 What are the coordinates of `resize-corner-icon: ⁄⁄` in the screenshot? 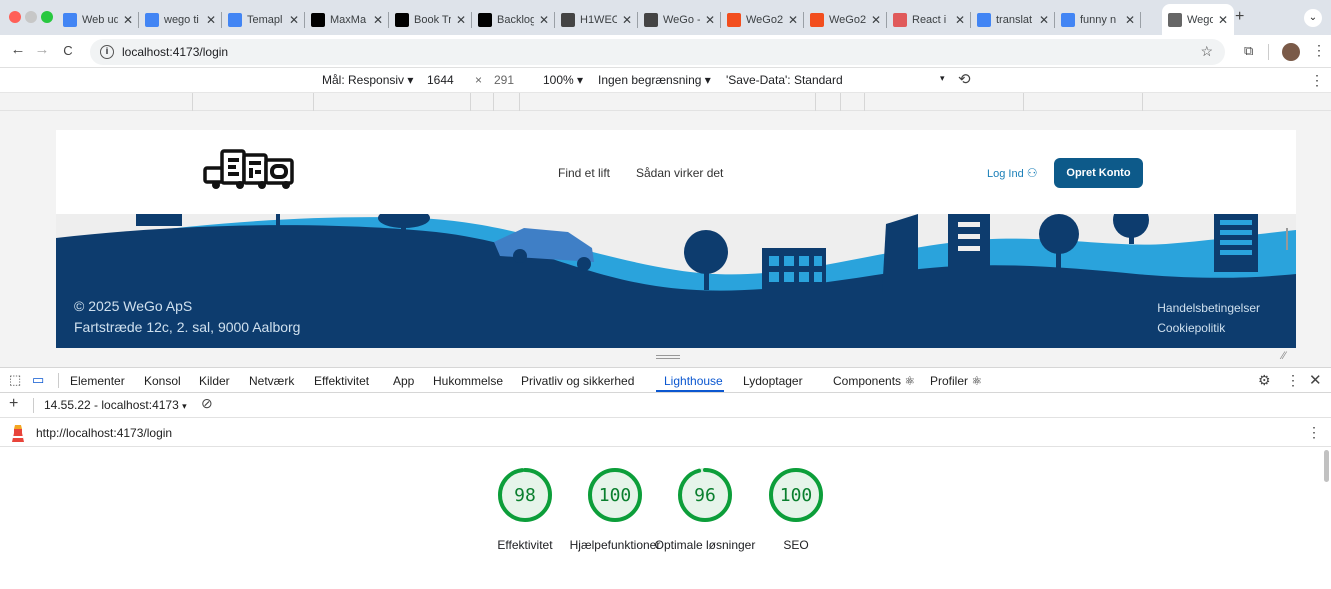 It's located at (1284, 356).